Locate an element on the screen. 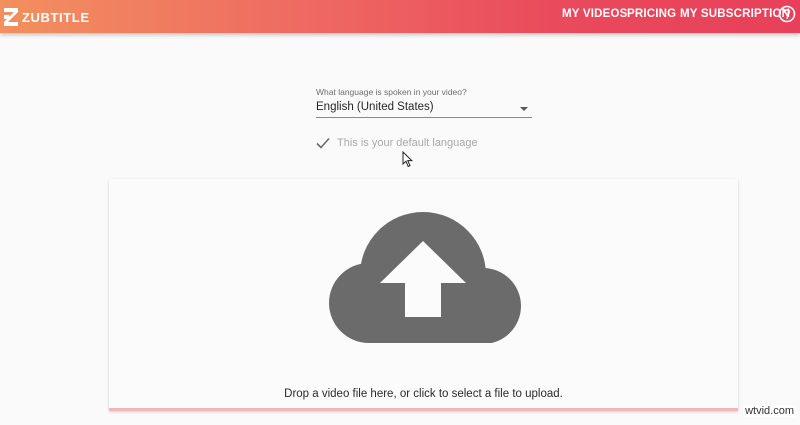 This screenshot has height=425, width=800. brand-logo: ZUBTITLE is located at coordinates (47, 17).